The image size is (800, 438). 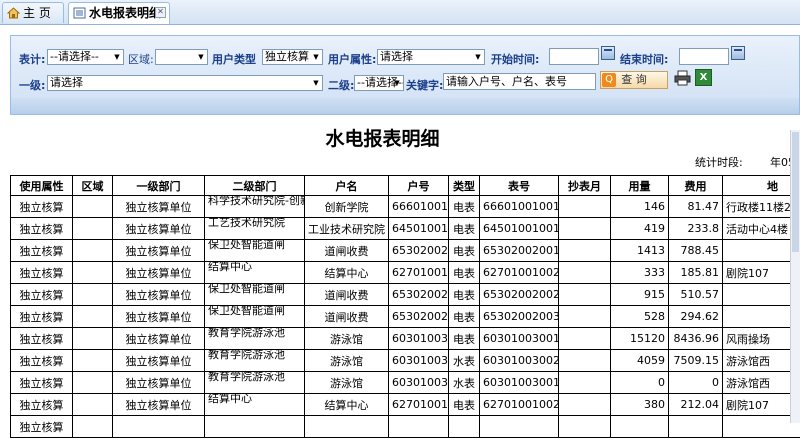 I want to click on table-cell: 工艺技术研究院, so click(x=255, y=229).